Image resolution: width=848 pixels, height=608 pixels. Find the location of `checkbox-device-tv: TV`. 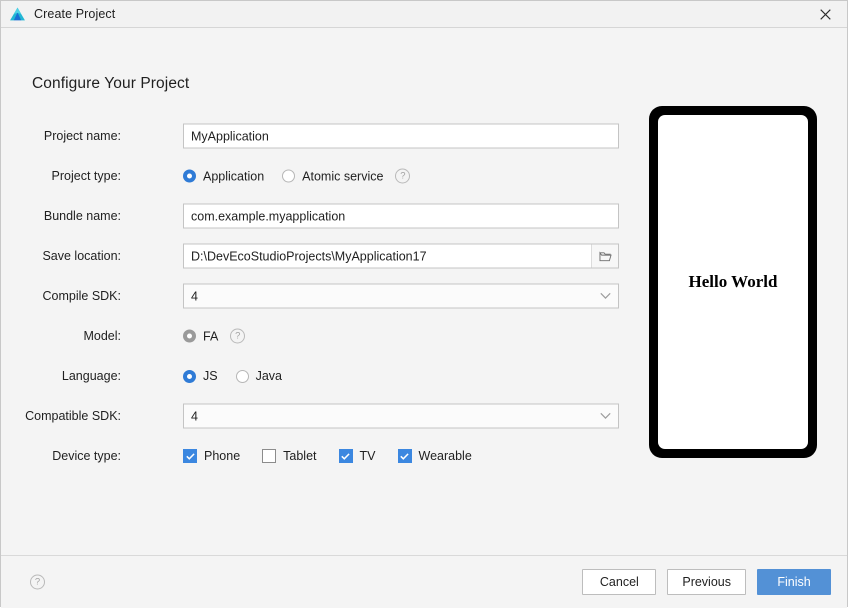

checkbox-device-tv: TV is located at coordinates (357, 456).